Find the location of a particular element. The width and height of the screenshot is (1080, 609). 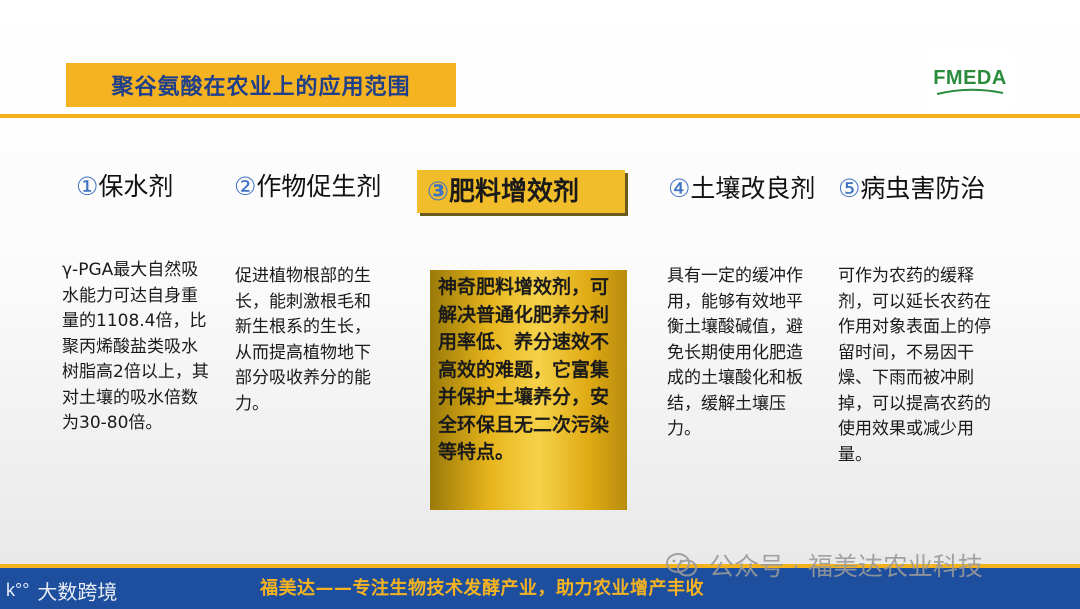

section-title-soil-conditioner: ④土壤改良剂 is located at coordinates (742, 188).